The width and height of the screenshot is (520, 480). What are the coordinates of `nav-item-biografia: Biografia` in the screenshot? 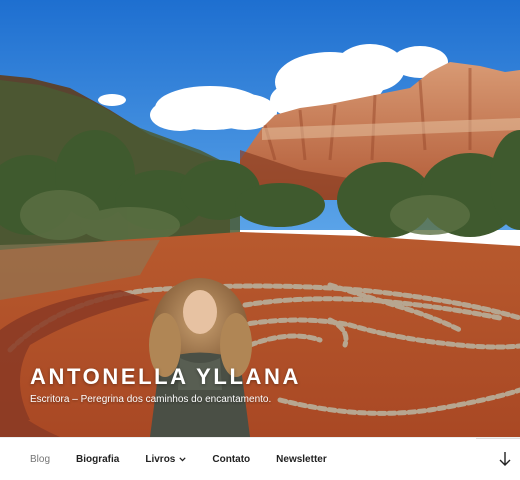 It's located at (97, 459).